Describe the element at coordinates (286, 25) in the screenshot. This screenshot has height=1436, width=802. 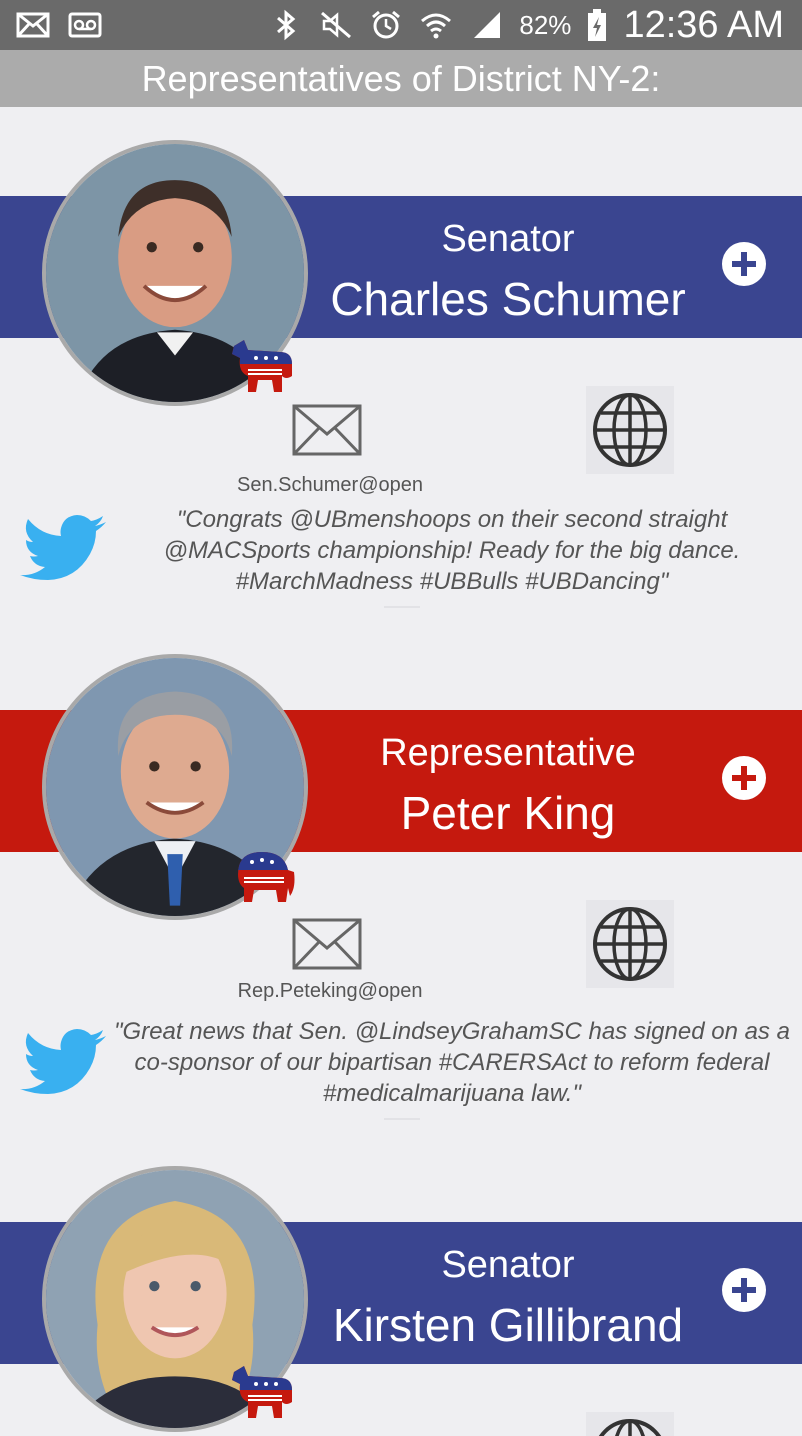
I see `bluetooth-icon` at that location.